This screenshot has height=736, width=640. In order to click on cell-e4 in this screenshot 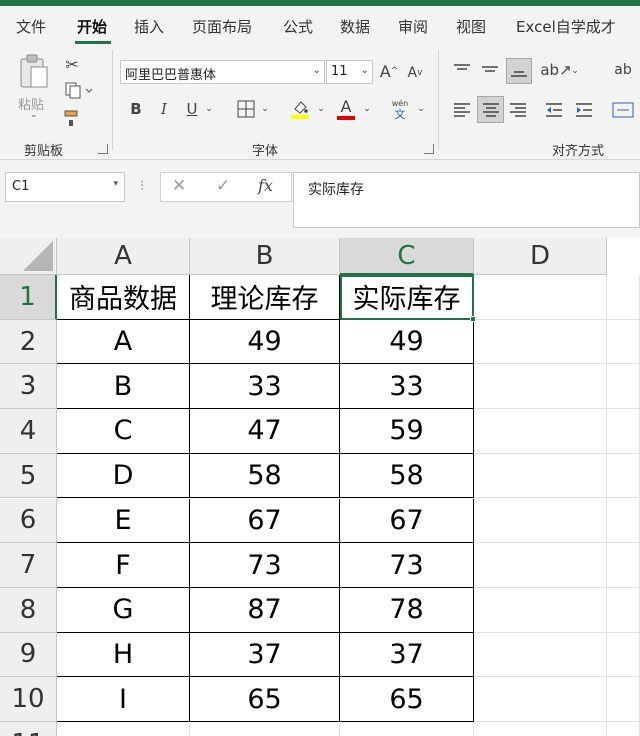, I will do `click(623, 431)`.